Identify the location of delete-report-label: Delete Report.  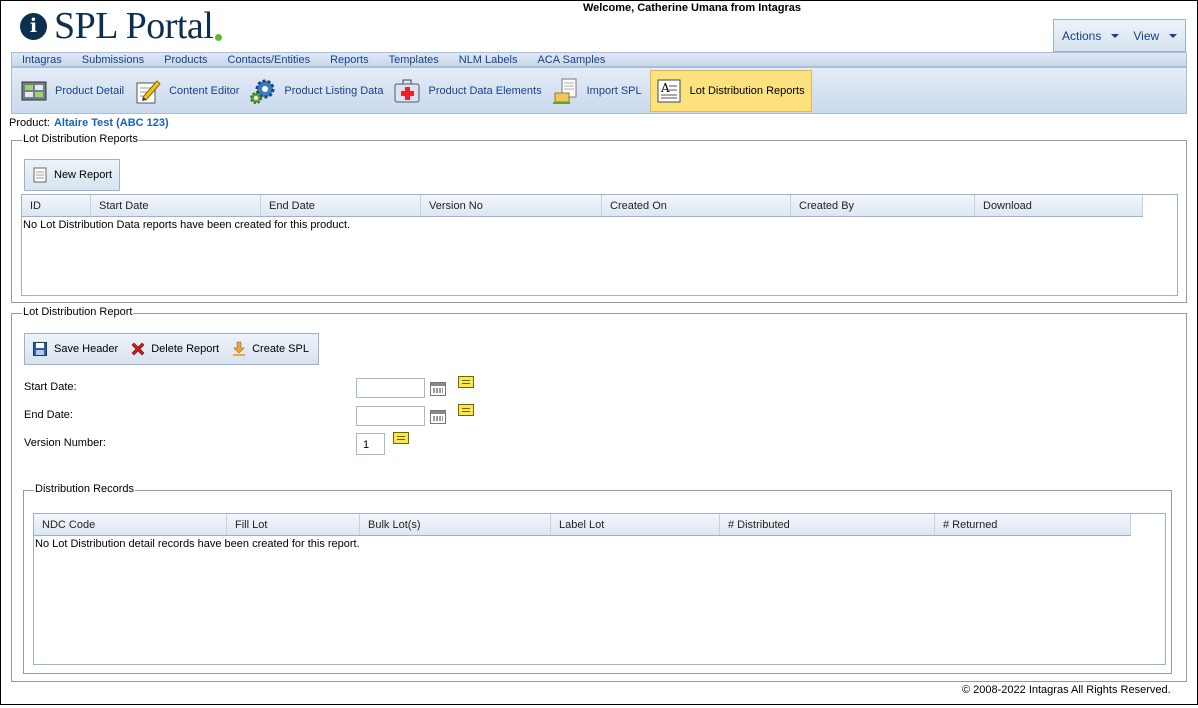
(185, 349).